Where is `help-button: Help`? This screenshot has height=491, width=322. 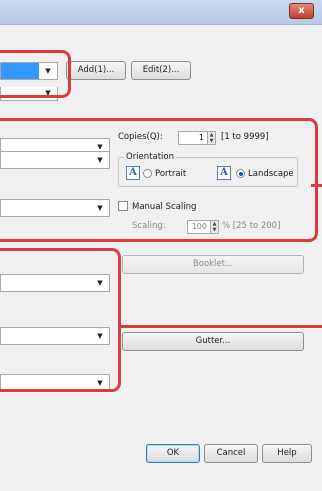
help-button: Help is located at coordinates (287, 453).